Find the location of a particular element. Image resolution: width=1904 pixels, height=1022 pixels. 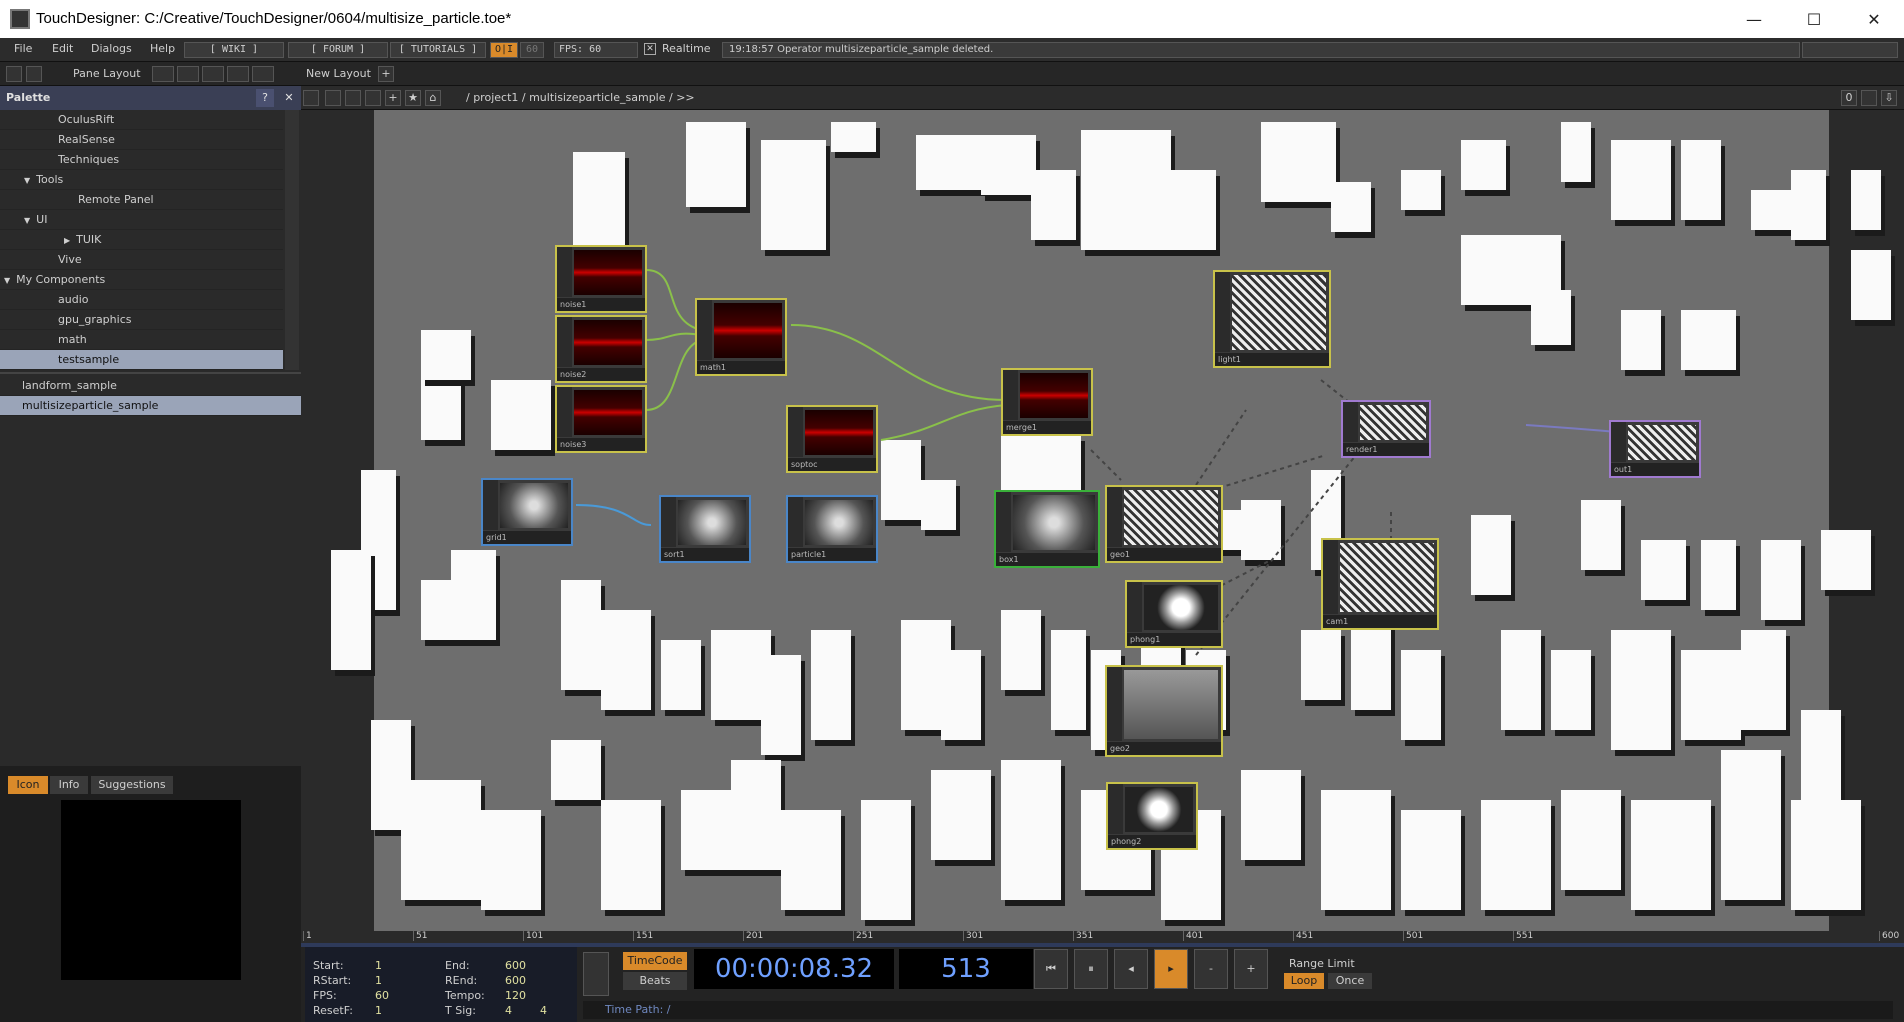

tsig-b-value: 4 is located at coordinates (543, 1010).